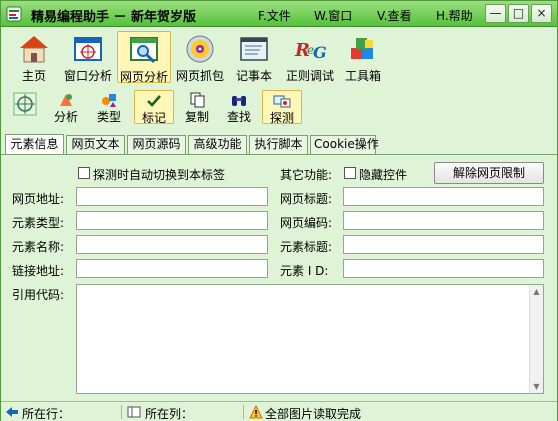  I want to click on row-arrow-icon, so click(12, 412).